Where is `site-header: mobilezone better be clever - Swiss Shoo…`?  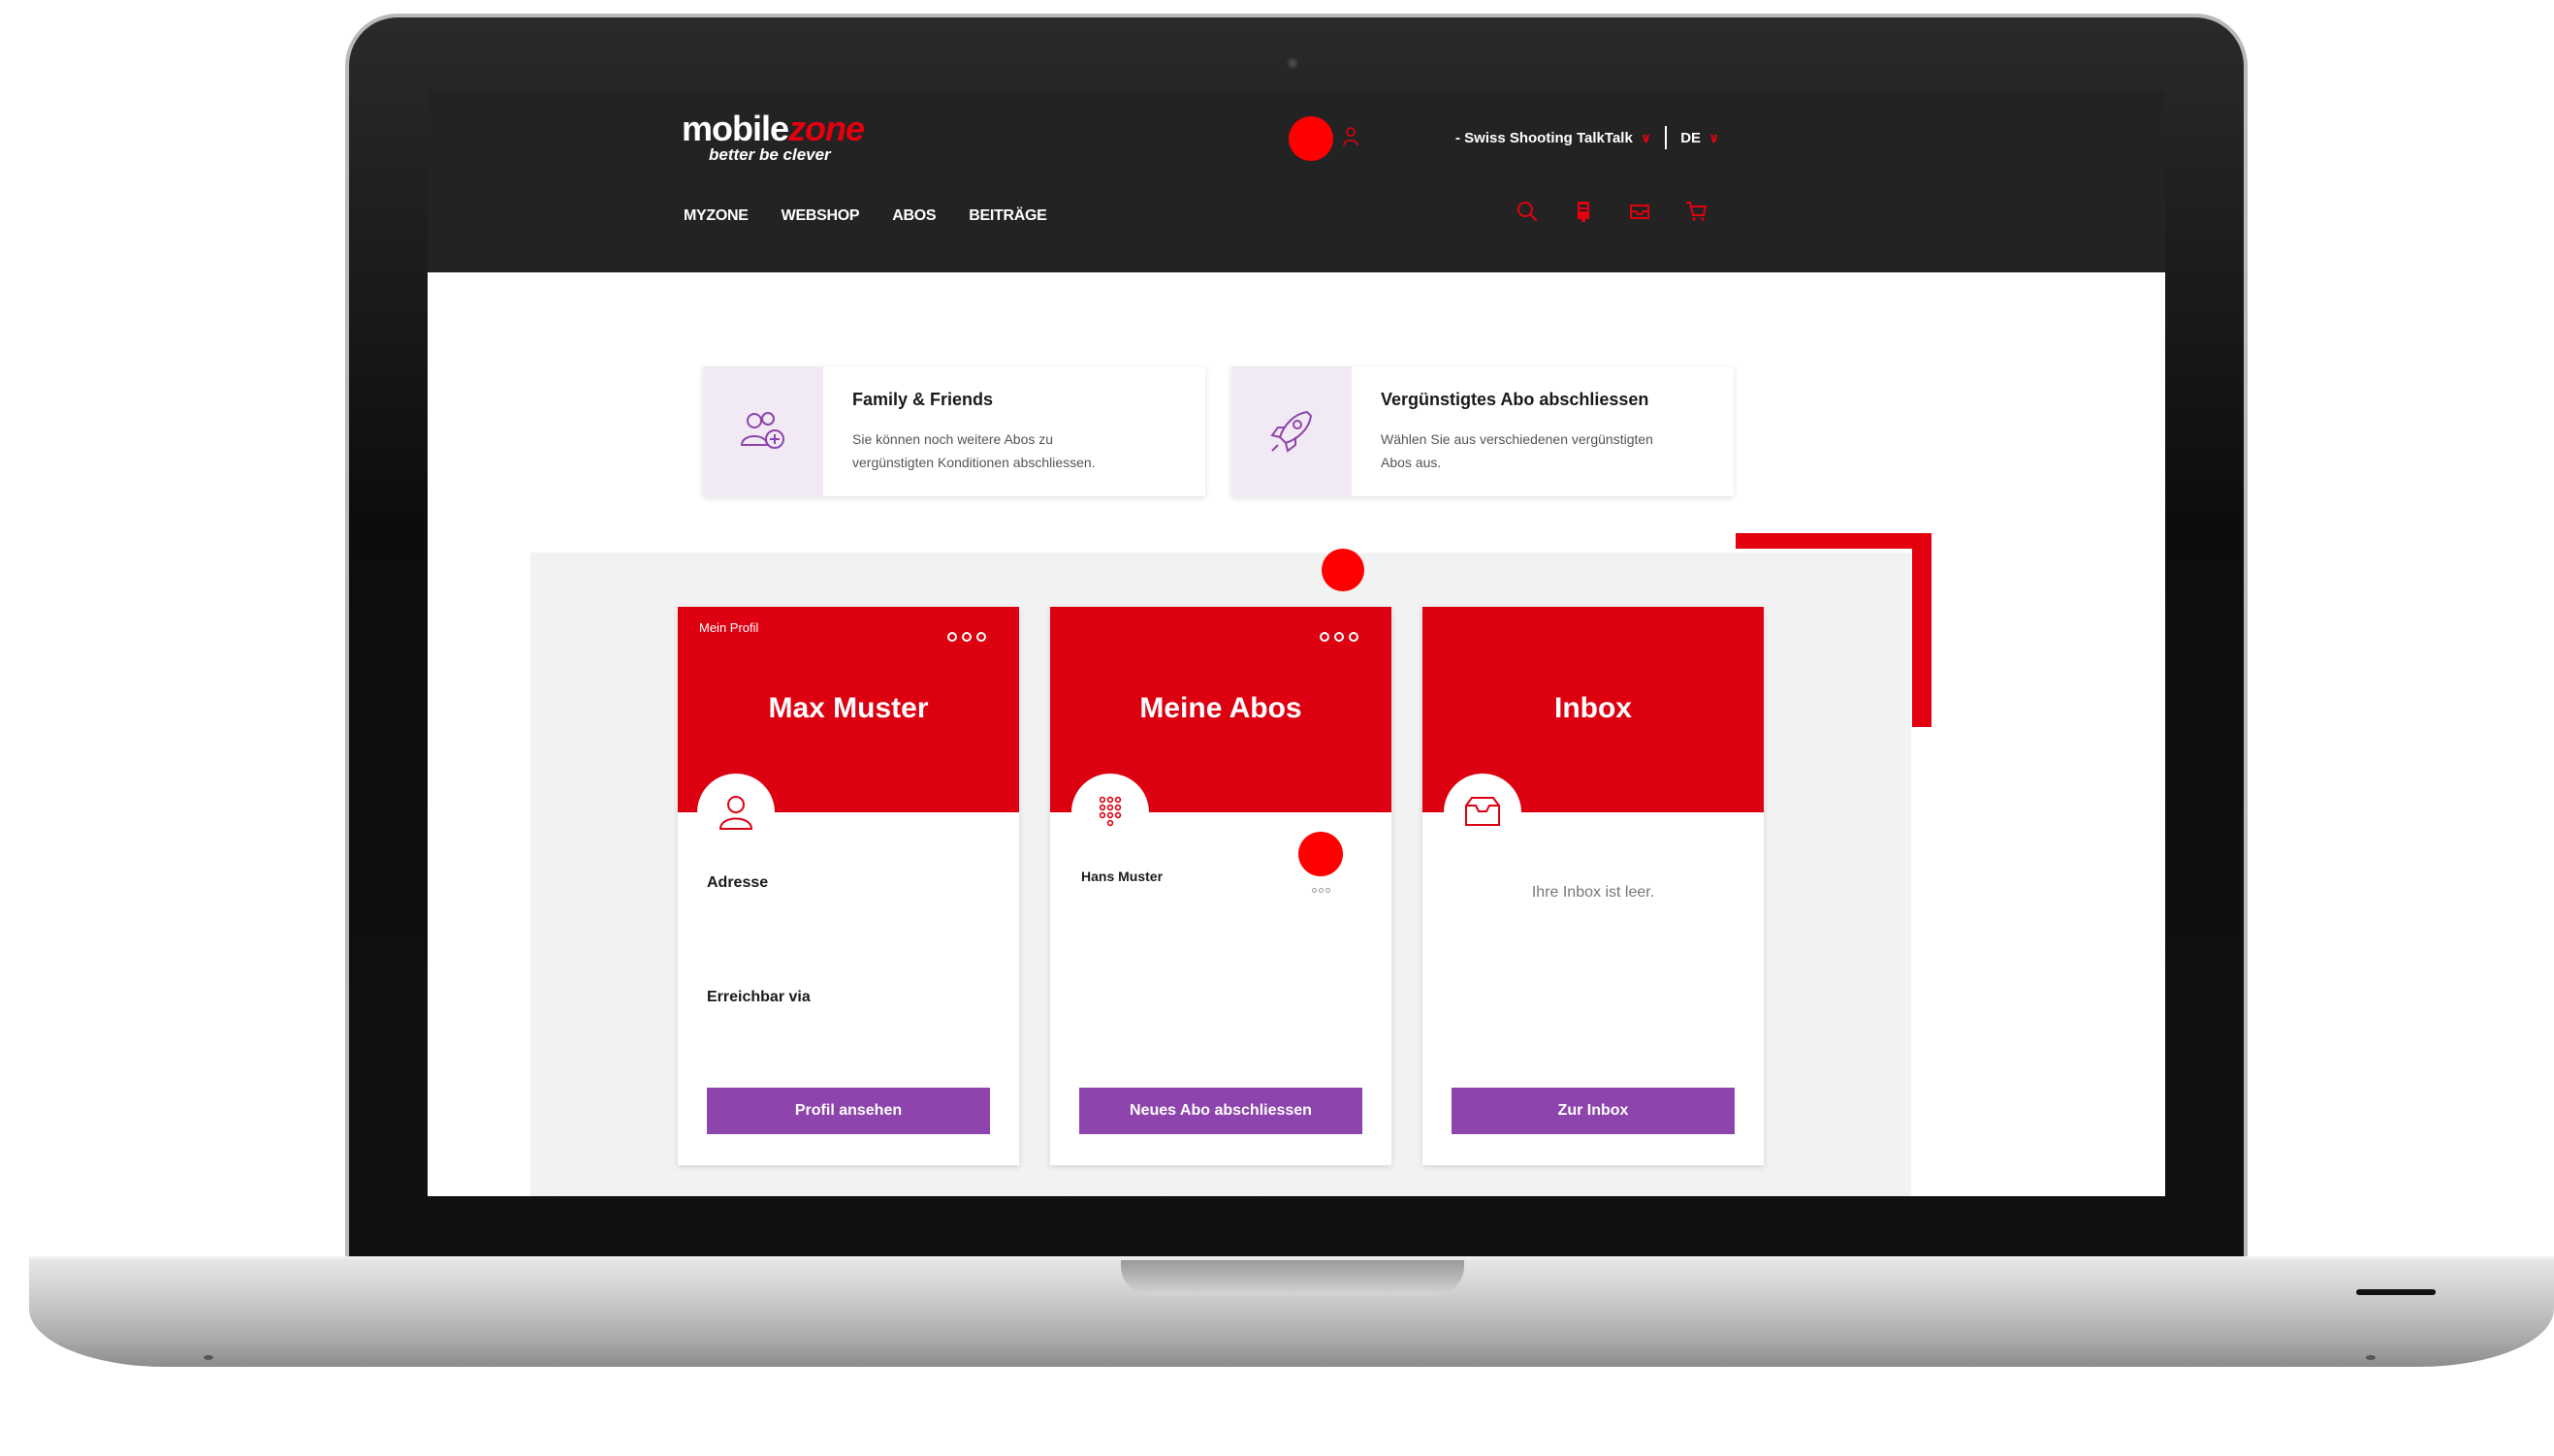
site-header: mobilezone better be clever - Swiss Shoo… is located at coordinates (1296, 182).